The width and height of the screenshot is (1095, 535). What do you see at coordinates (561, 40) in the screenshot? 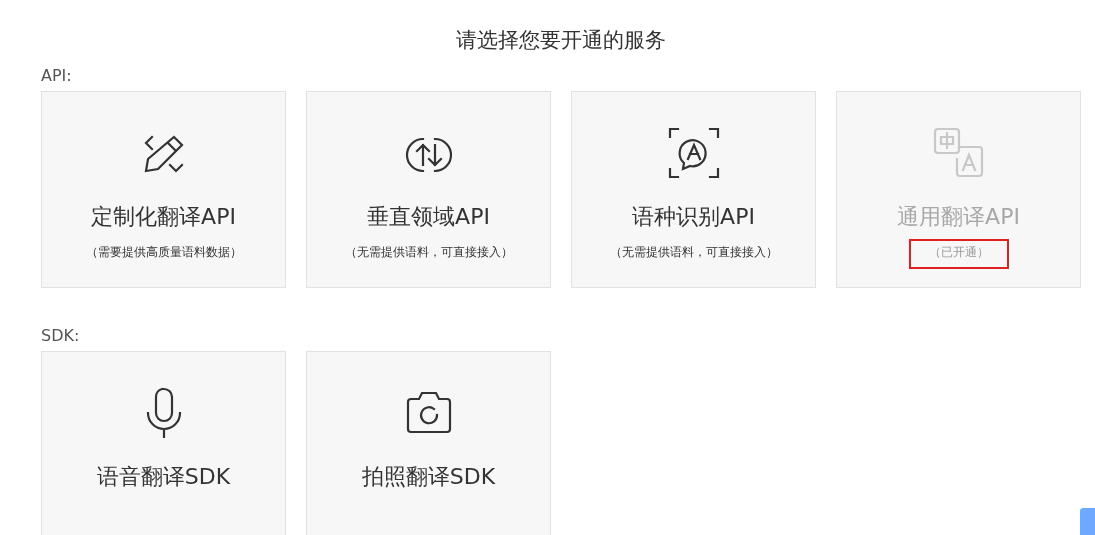
I see `page-heading: 请选择您要开通的服务` at bounding box center [561, 40].